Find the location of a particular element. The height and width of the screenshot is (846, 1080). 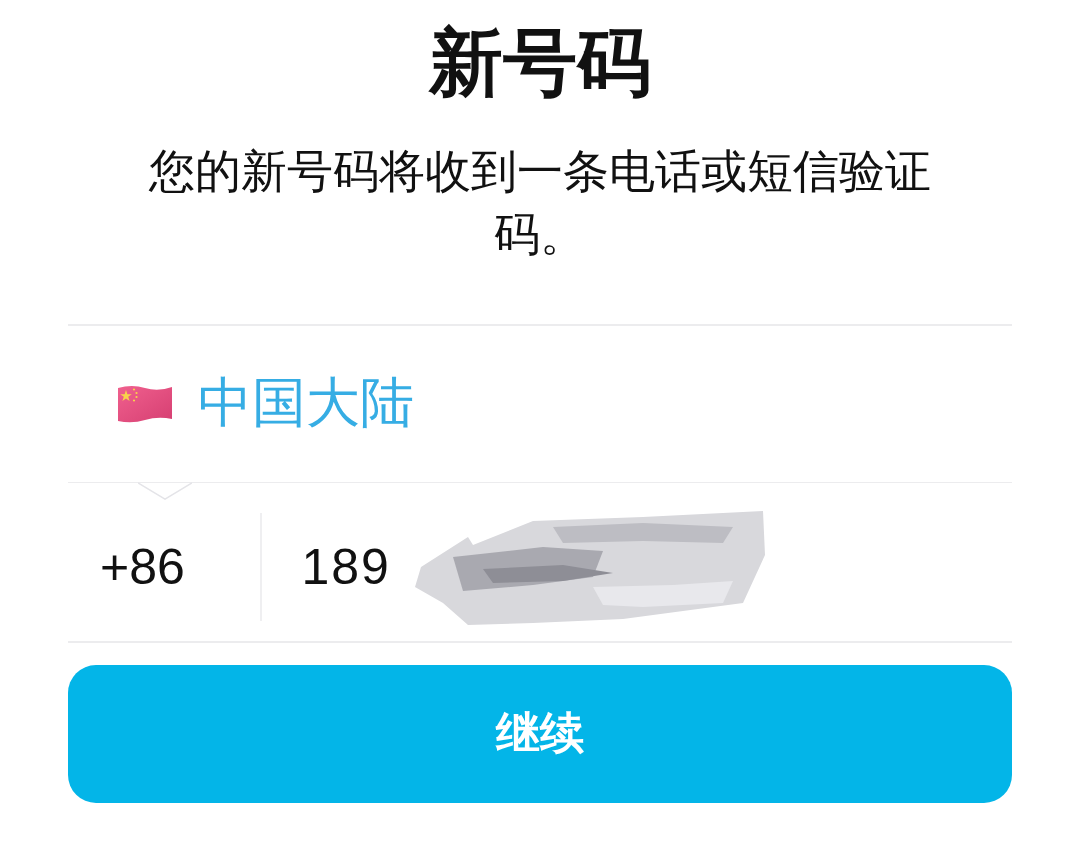

country-code-field: +86 is located at coordinates (164, 567).